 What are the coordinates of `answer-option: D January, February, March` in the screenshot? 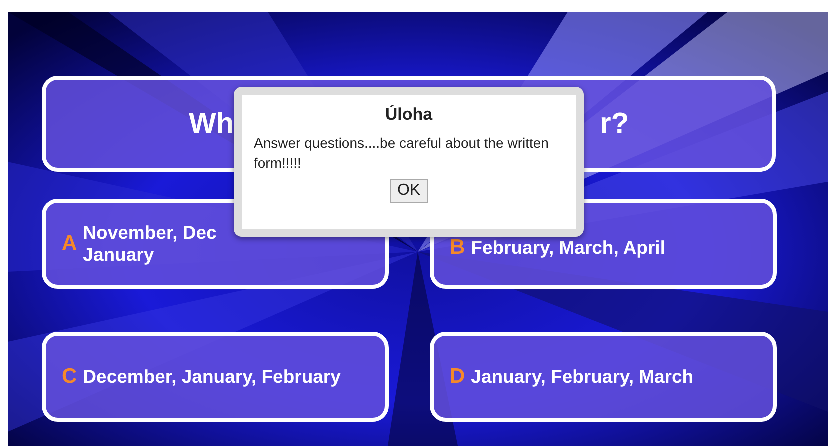 It's located at (603, 377).